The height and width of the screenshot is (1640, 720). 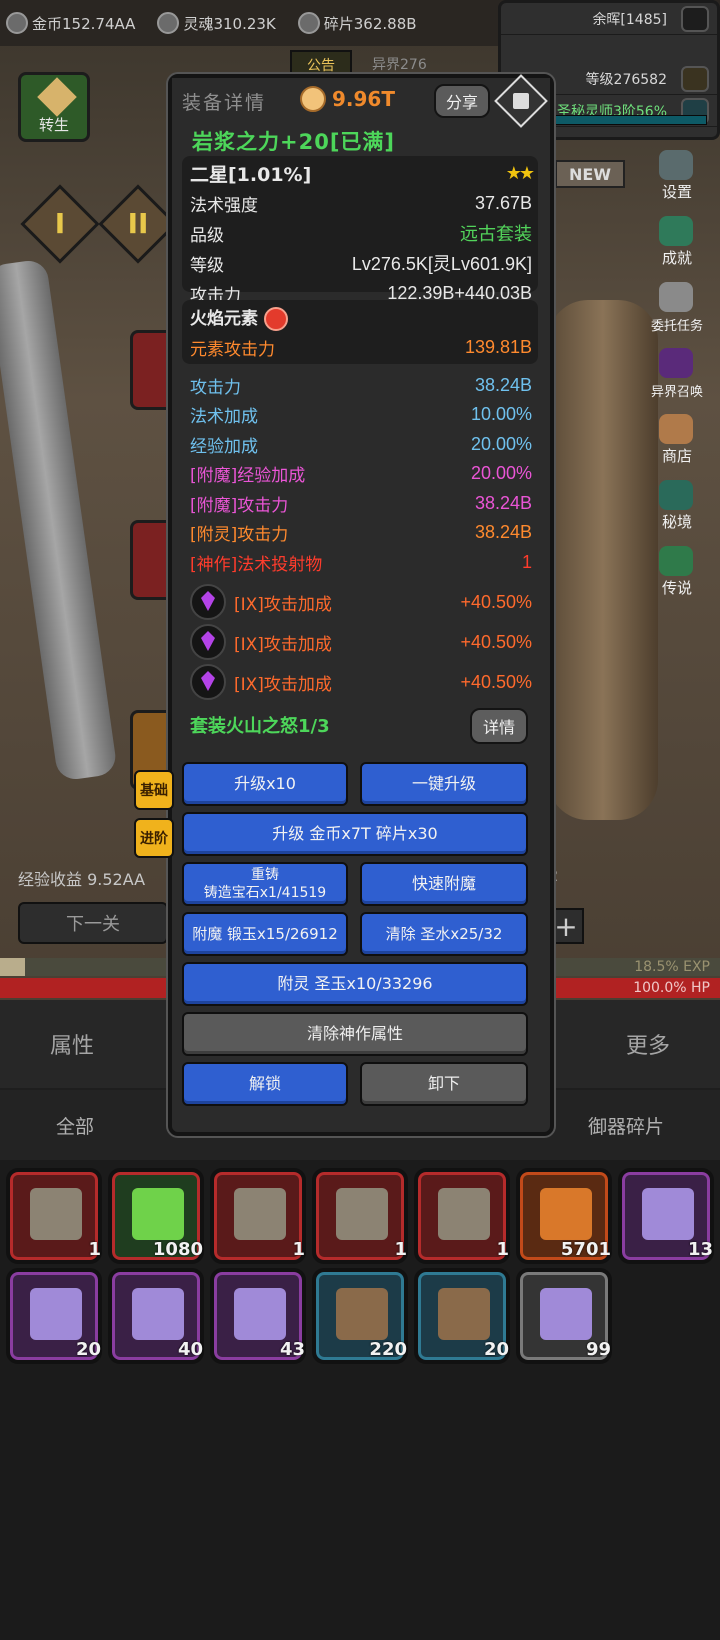 I want to click on side-legend: 传说, so click(x=677, y=571).